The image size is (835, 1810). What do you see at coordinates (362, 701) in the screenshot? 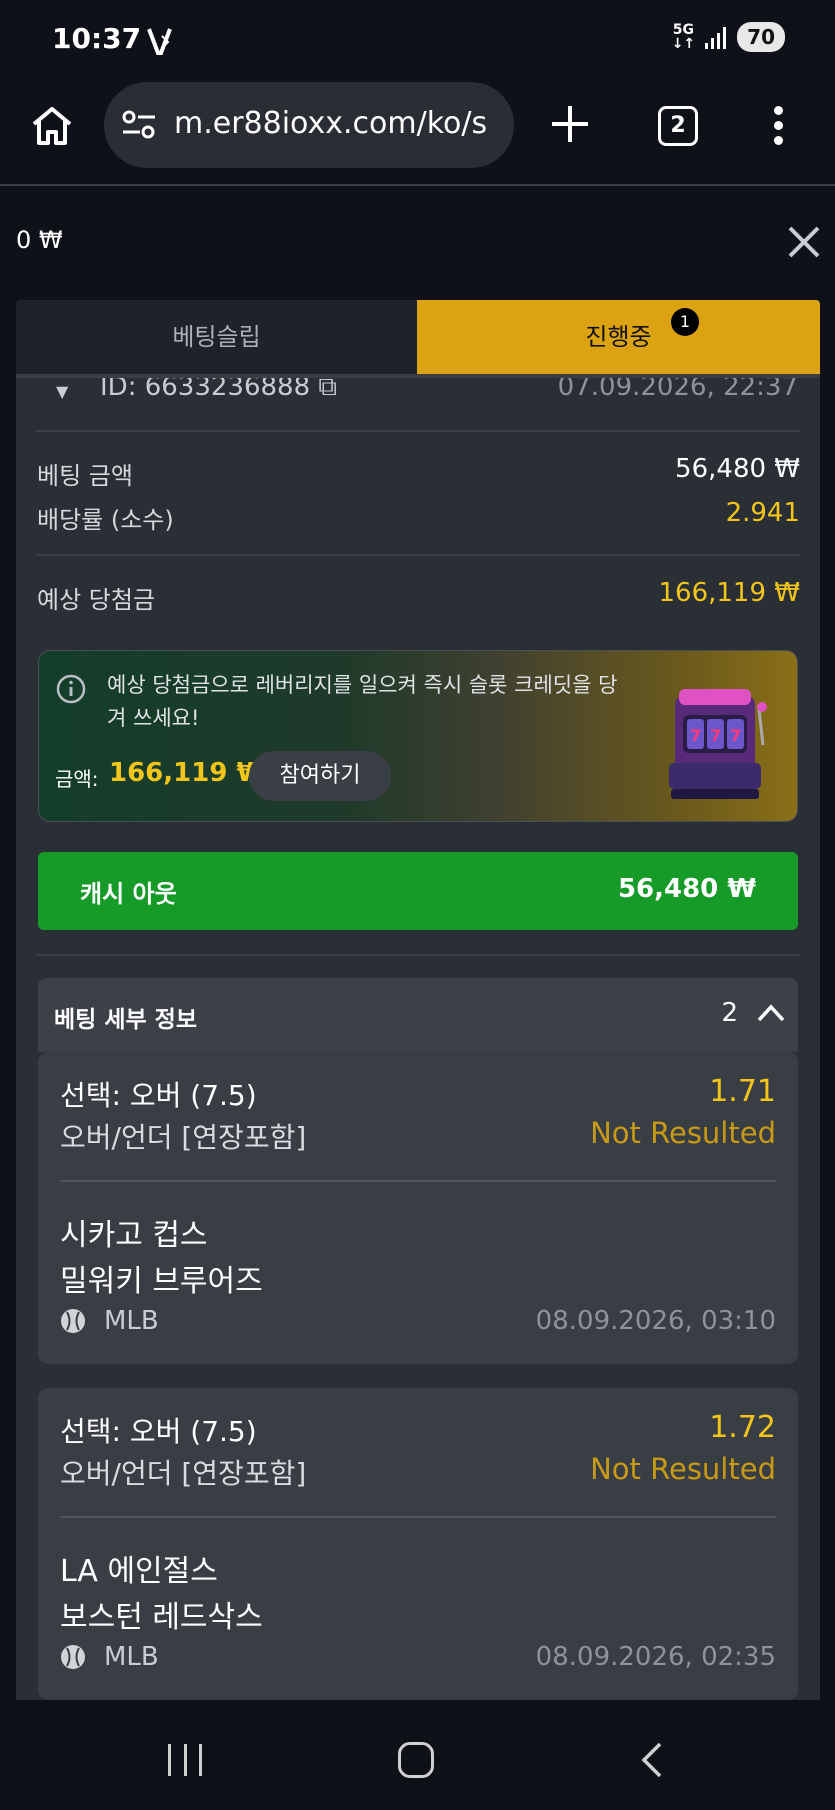
I see `promo-text: 예상 당첨금으로 레버리지를 일으켜 즉시 슬롯 크레딧을 당겨 쓰세요!` at bounding box center [362, 701].